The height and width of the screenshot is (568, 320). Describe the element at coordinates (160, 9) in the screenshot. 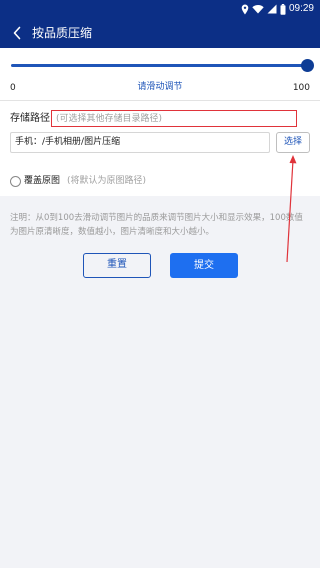

I see `status-bar: 09:29` at that location.